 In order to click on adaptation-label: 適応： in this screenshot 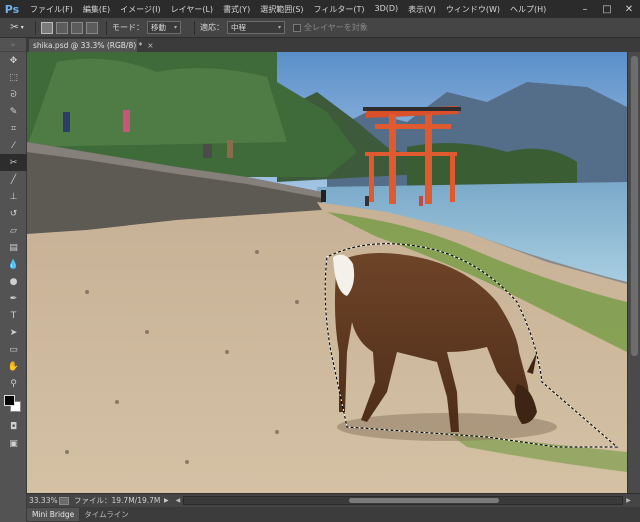, I will do `click(212, 27)`.